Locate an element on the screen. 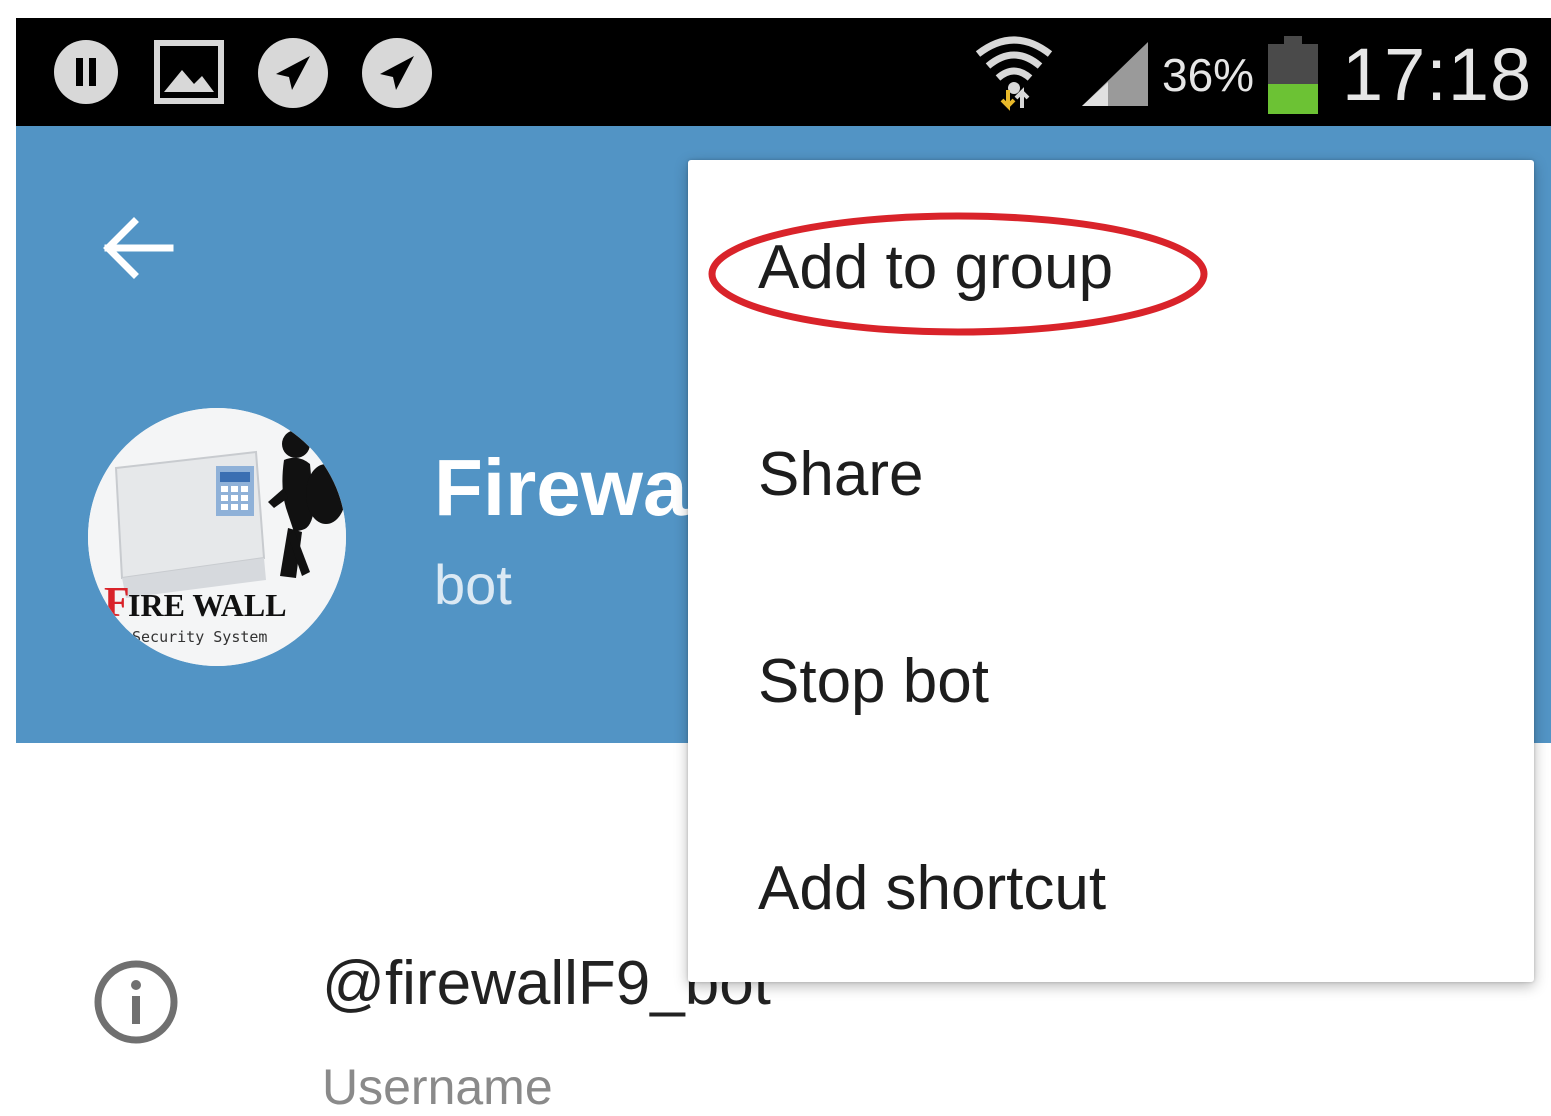  firewall-logo: F IRE WALL Security System is located at coordinates (217, 537).